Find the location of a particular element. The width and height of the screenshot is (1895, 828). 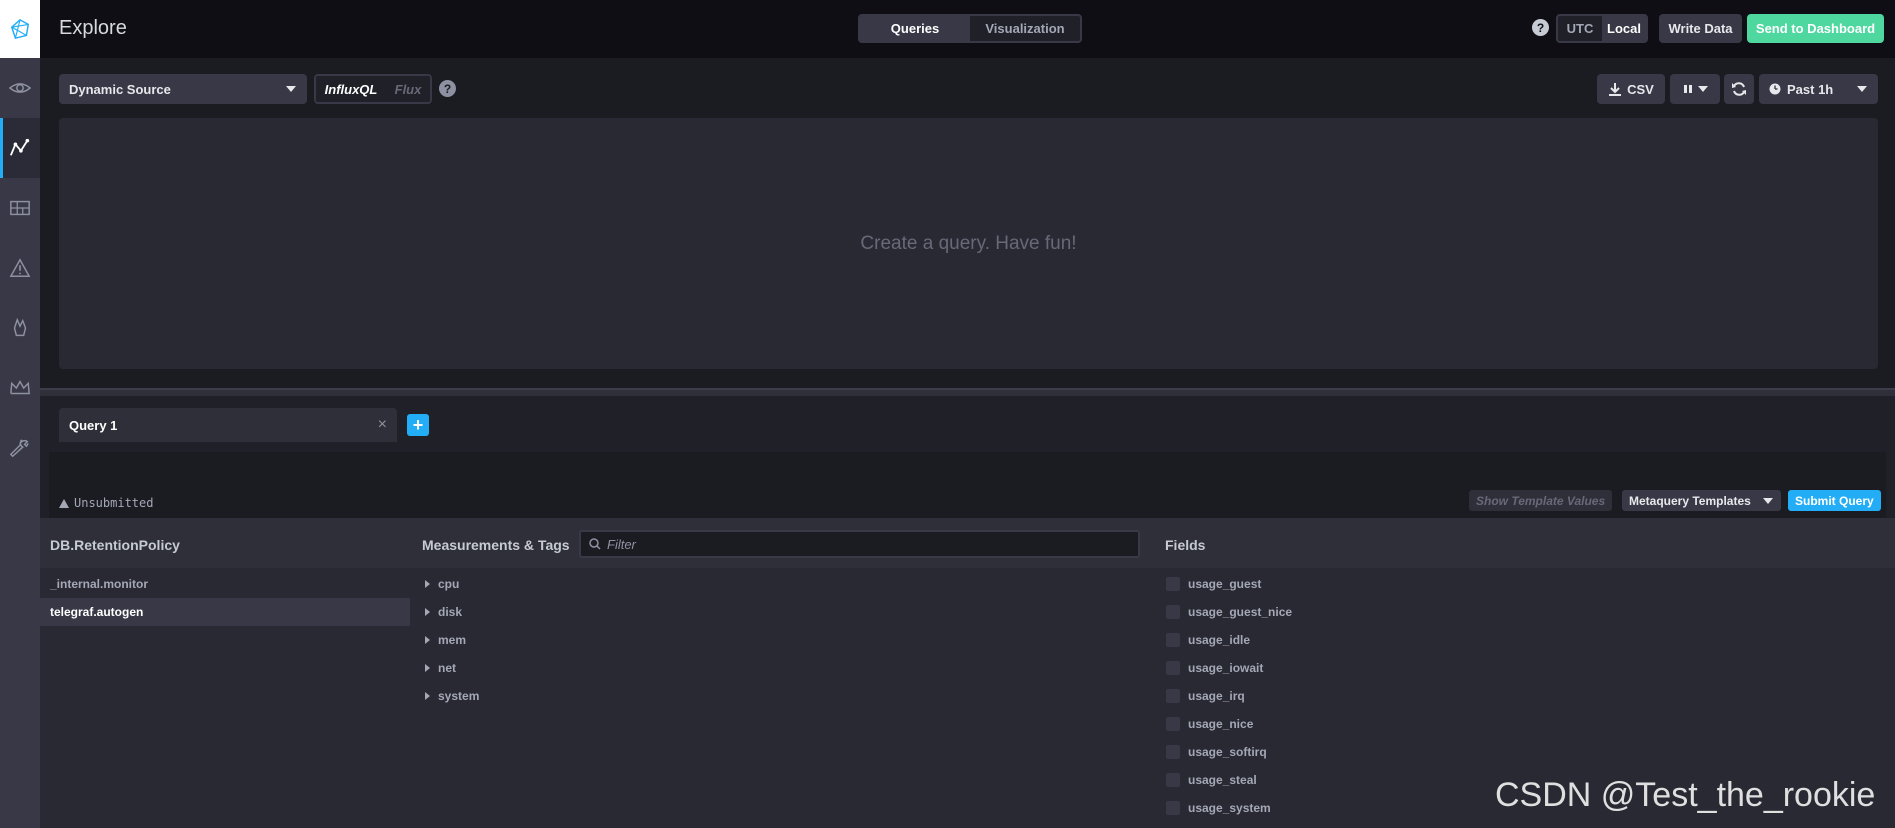

sidebar-item-dashboards is located at coordinates (20, 208).